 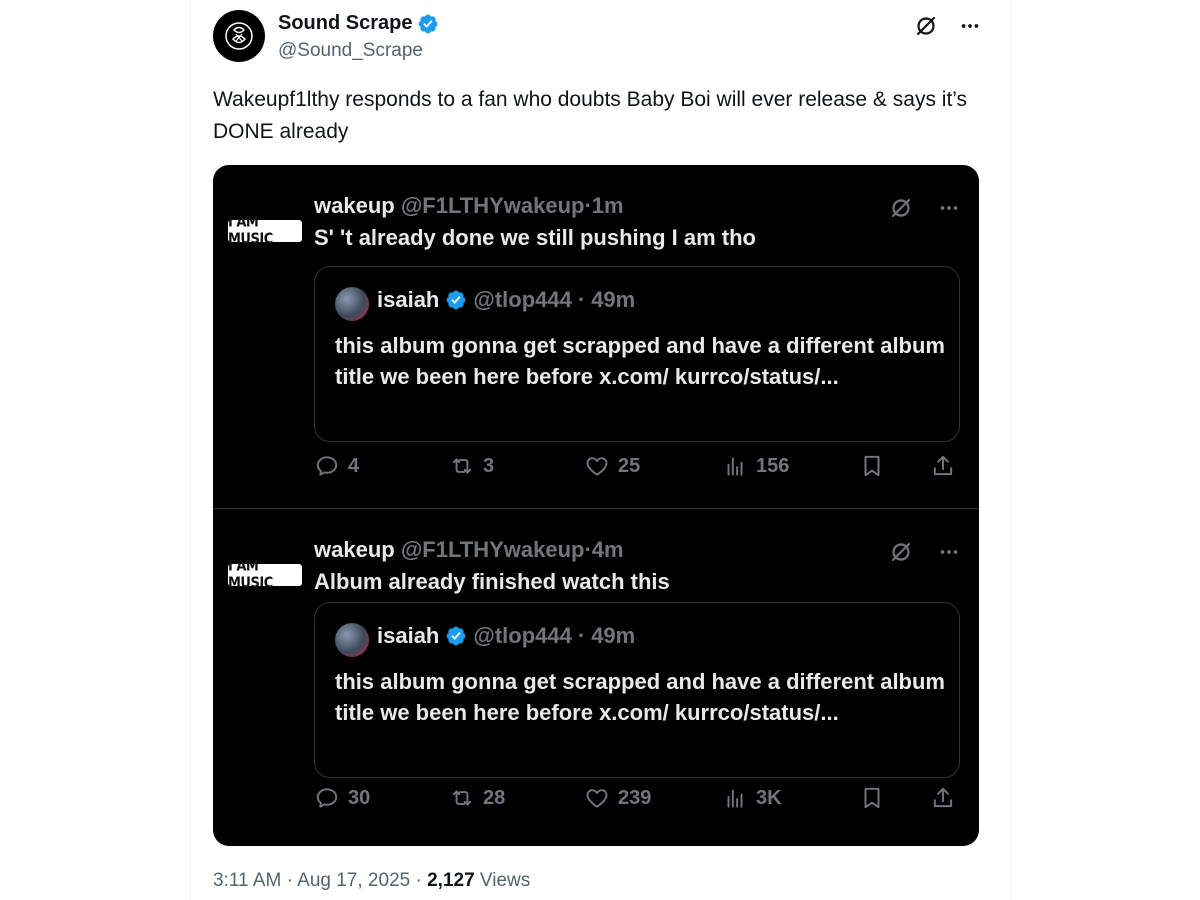 I want to click on post-views-count: 2,127, so click(x=451, y=880).